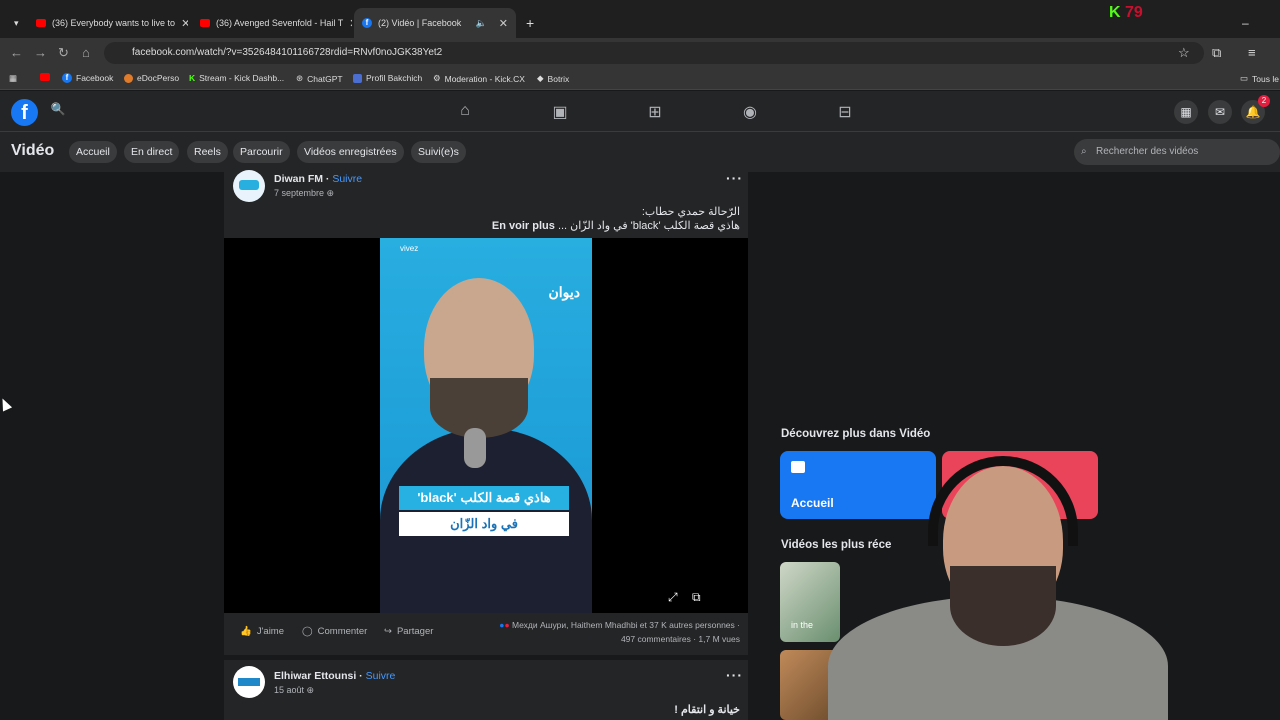 This screenshot has width=1280, height=720. What do you see at coordinates (207, 152) in the screenshot?
I see `chip-reels: Reels` at bounding box center [207, 152].